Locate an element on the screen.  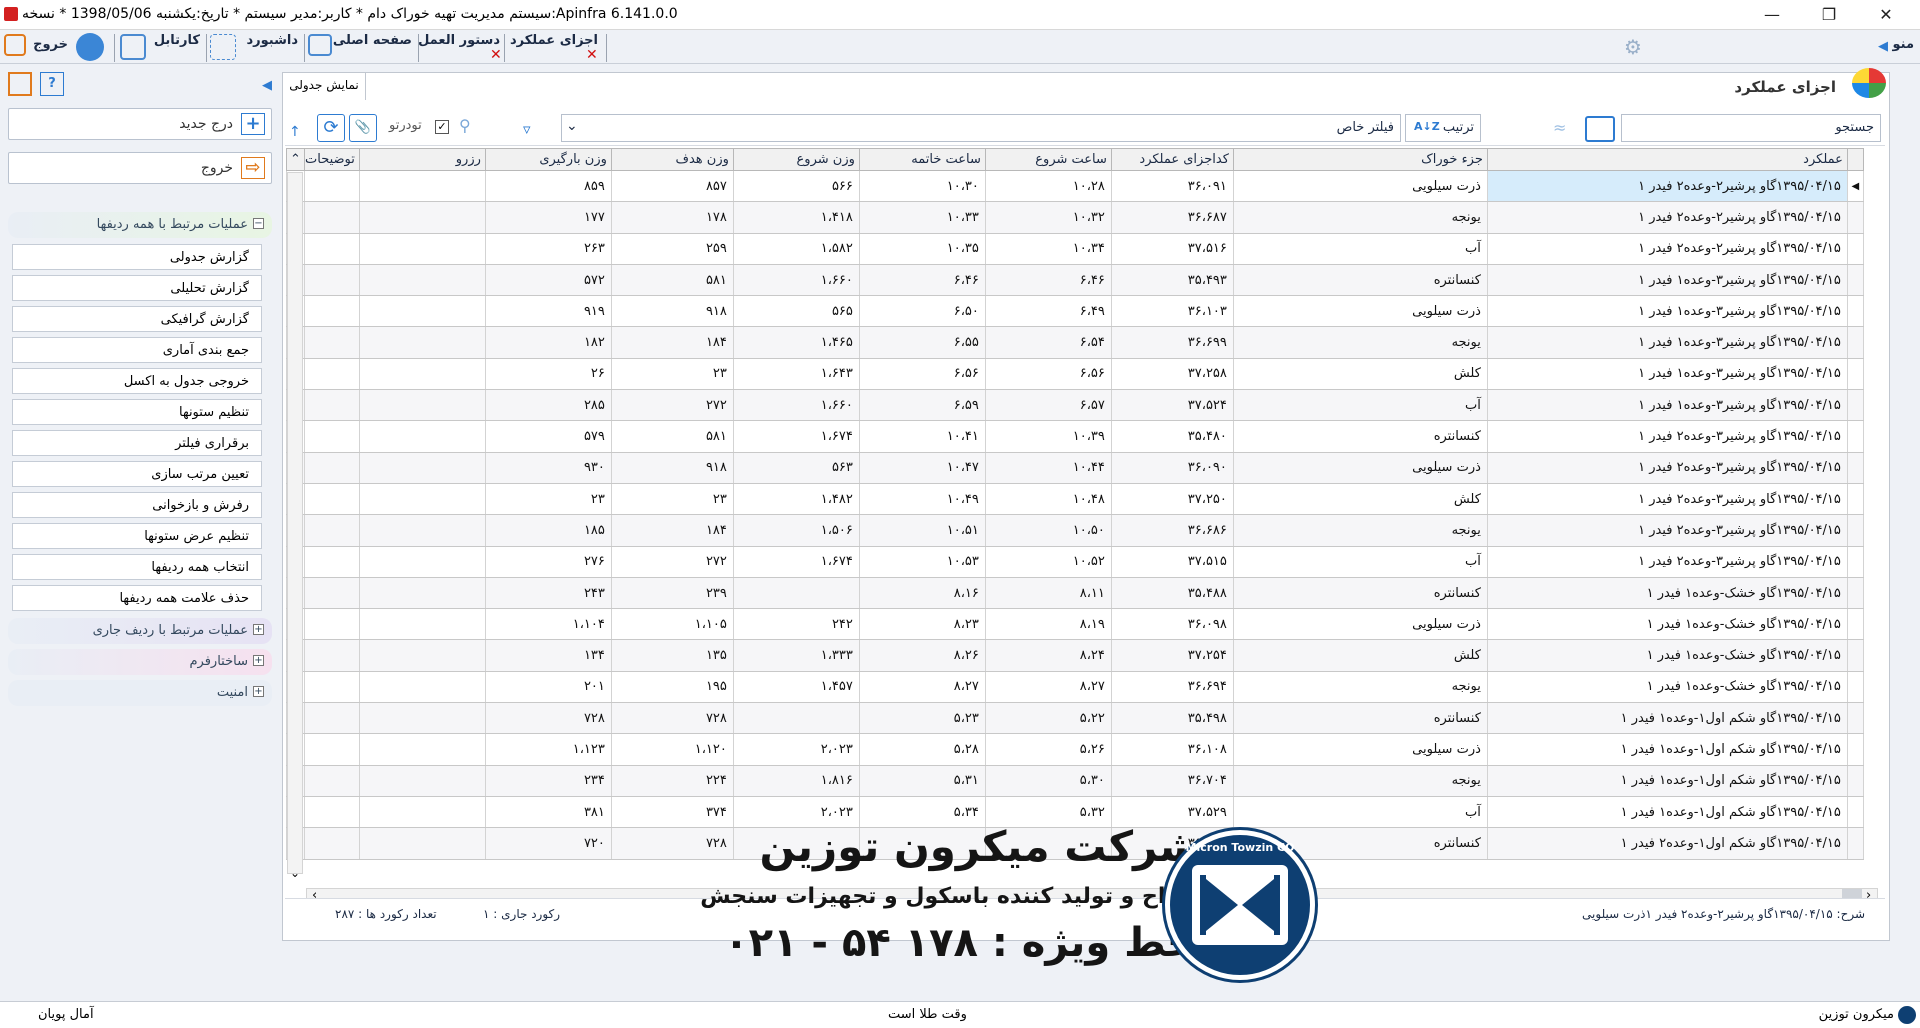
table-cell: ۱۳۹۵/۰۴/۱۵گاو پرشیر۲-وعده۲ فیدر ۱ is located at coordinates (1667, 217).